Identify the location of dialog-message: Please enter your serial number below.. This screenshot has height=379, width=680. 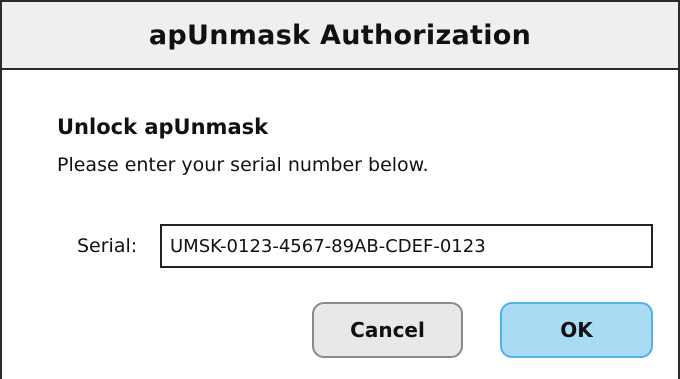
(243, 165).